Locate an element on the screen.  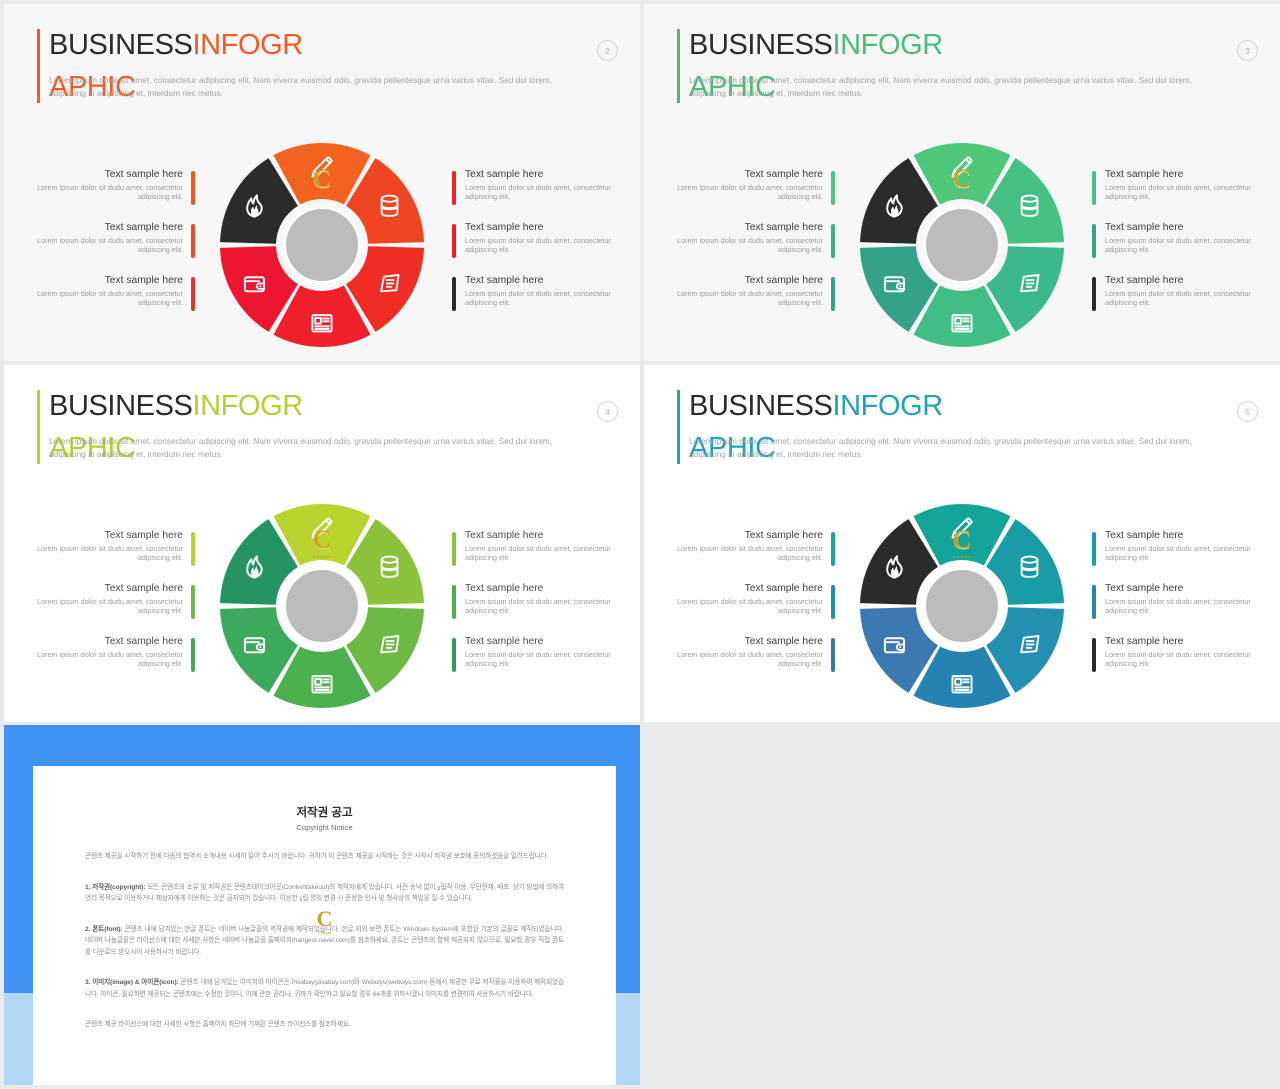
watermark-letter: C is located at coordinates (324, 918).